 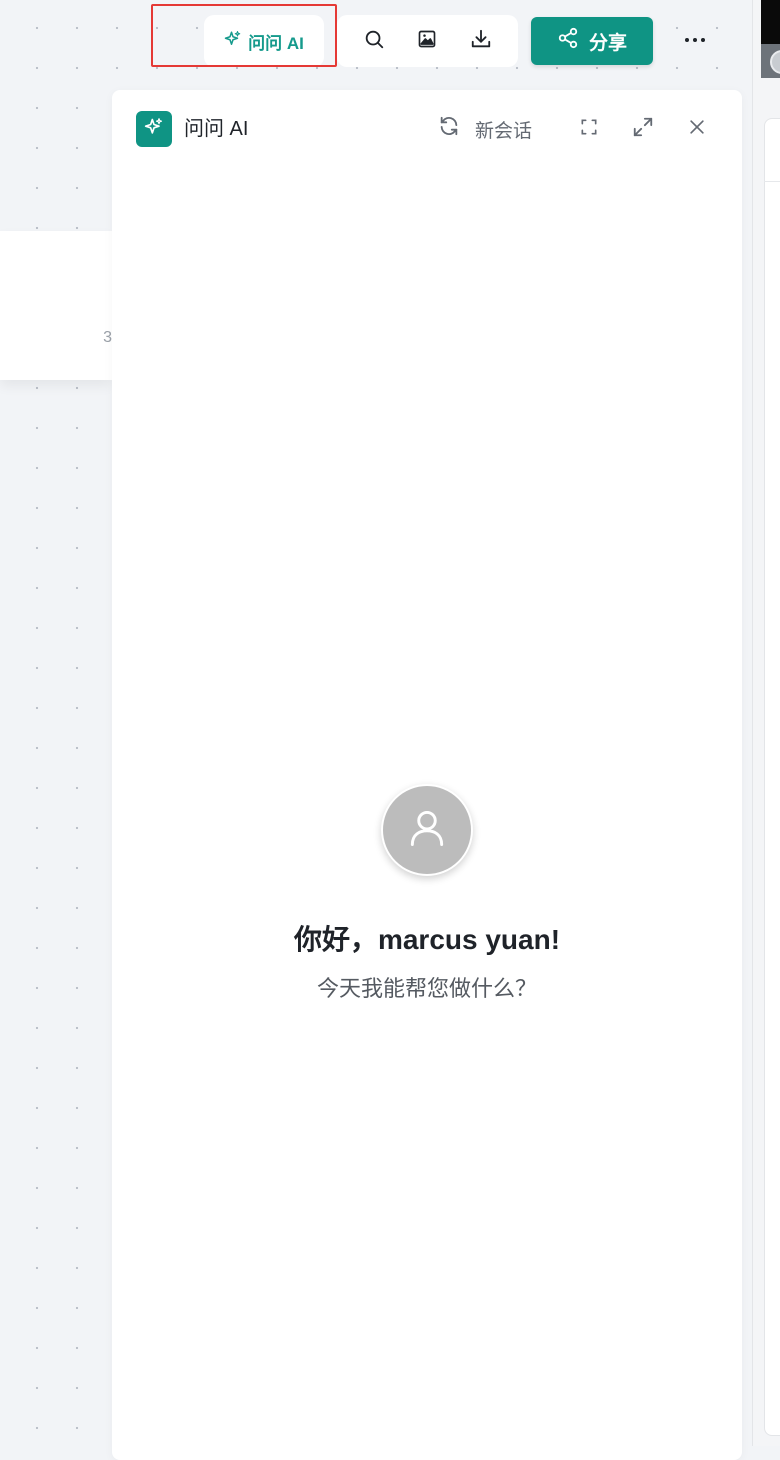 What do you see at coordinates (216, 129) in the screenshot?
I see `panel-title: 问问 AI` at bounding box center [216, 129].